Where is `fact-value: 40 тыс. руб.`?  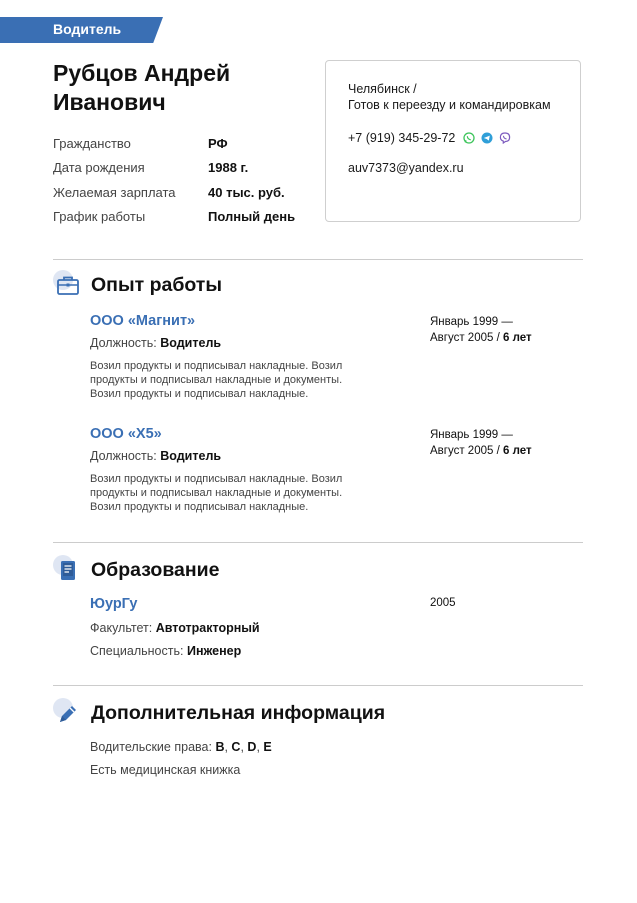
fact-value: 40 тыс. руб. is located at coordinates (246, 192).